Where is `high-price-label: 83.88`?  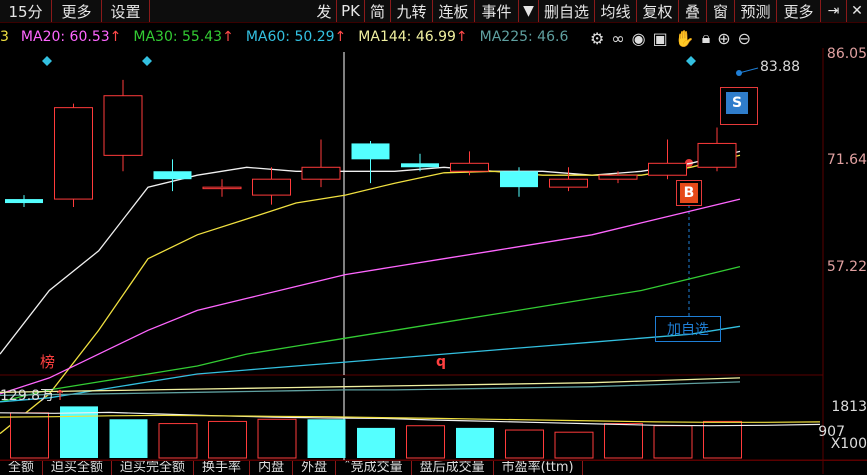
high-price-label: 83.88 is located at coordinates (780, 67).